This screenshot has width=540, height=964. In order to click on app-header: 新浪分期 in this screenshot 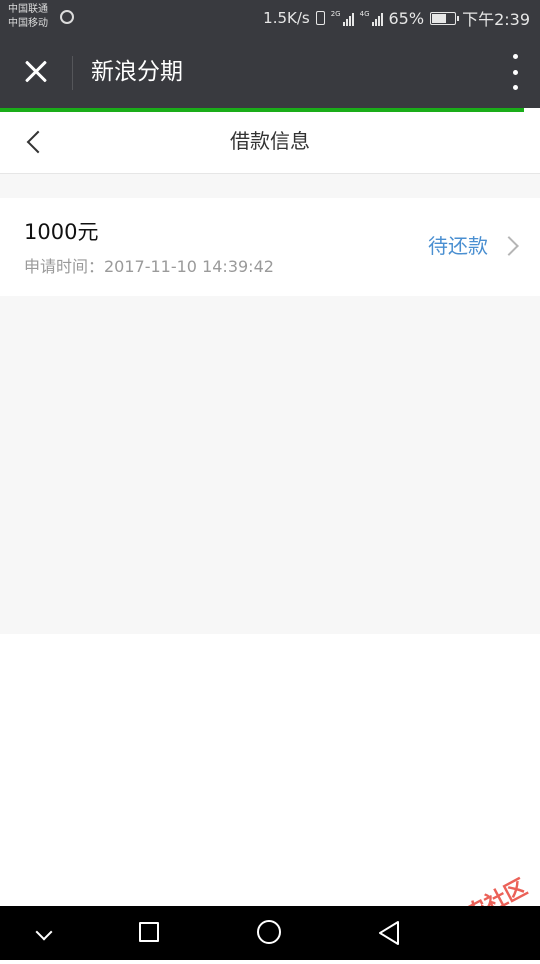, I will do `click(270, 72)`.